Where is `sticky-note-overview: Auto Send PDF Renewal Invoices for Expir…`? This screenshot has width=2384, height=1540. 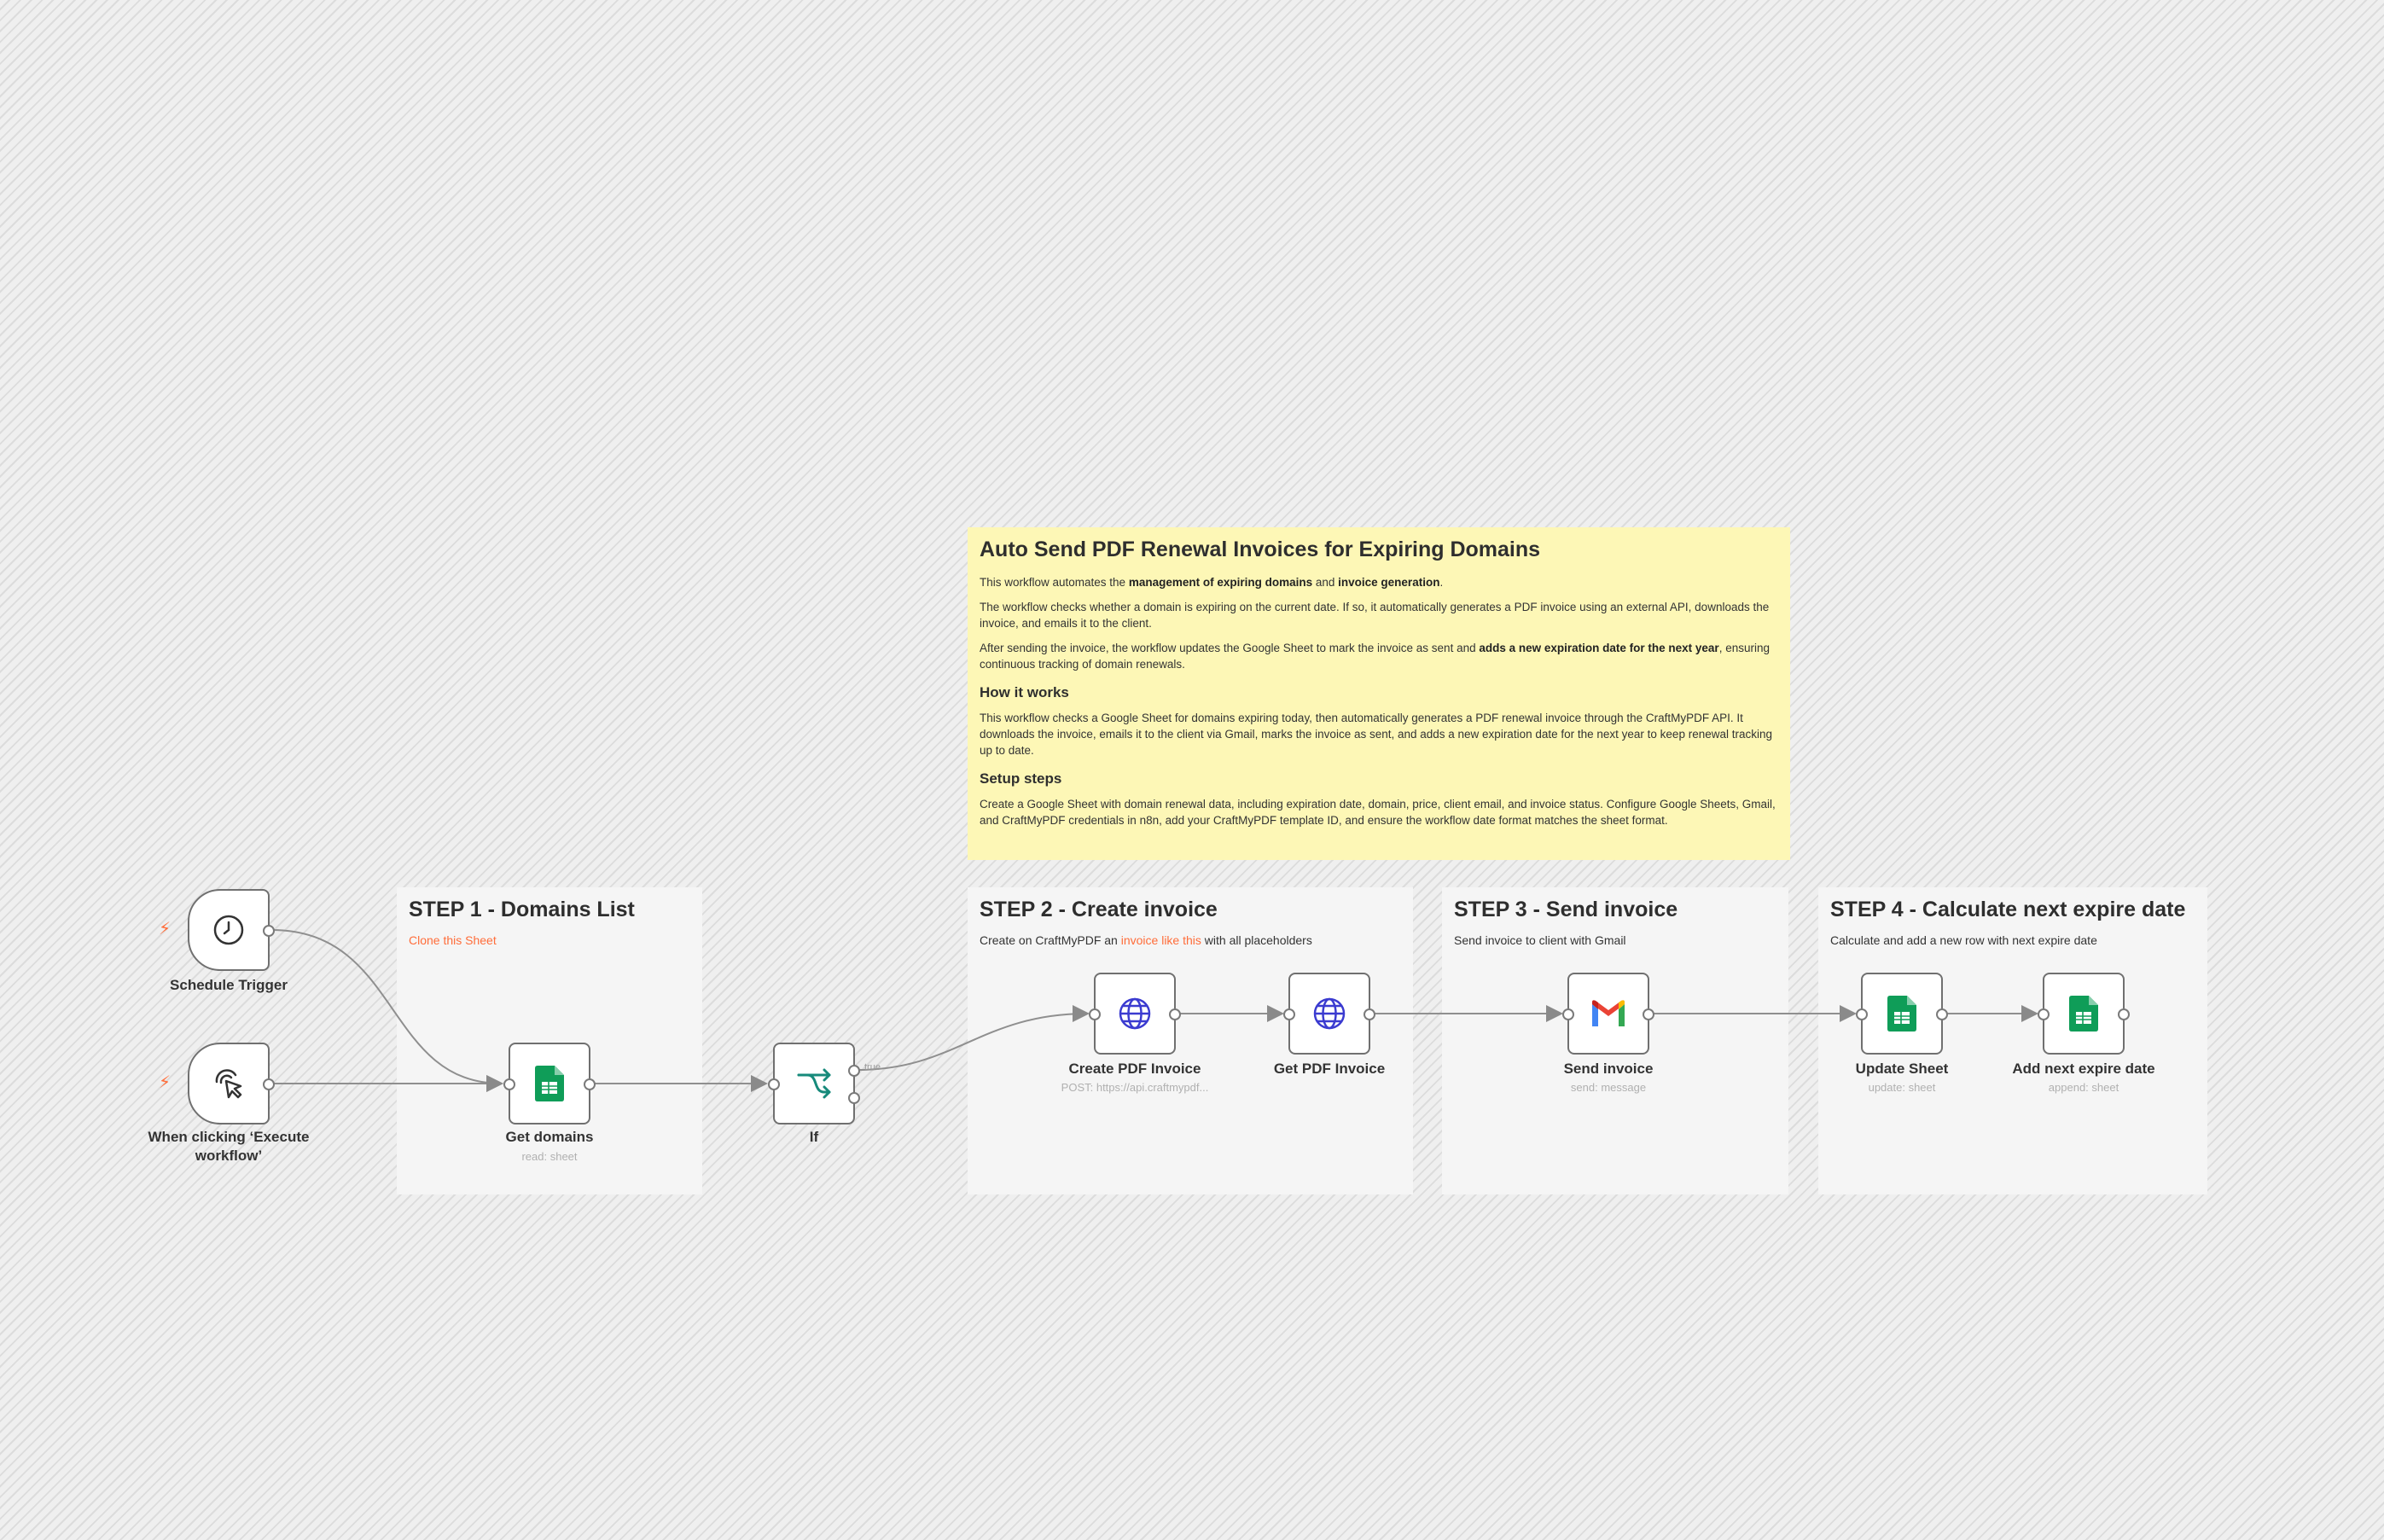 sticky-note-overview: Auto Send PDF Renewal Invoices for Expir… is located at coordinates (1379, 693).